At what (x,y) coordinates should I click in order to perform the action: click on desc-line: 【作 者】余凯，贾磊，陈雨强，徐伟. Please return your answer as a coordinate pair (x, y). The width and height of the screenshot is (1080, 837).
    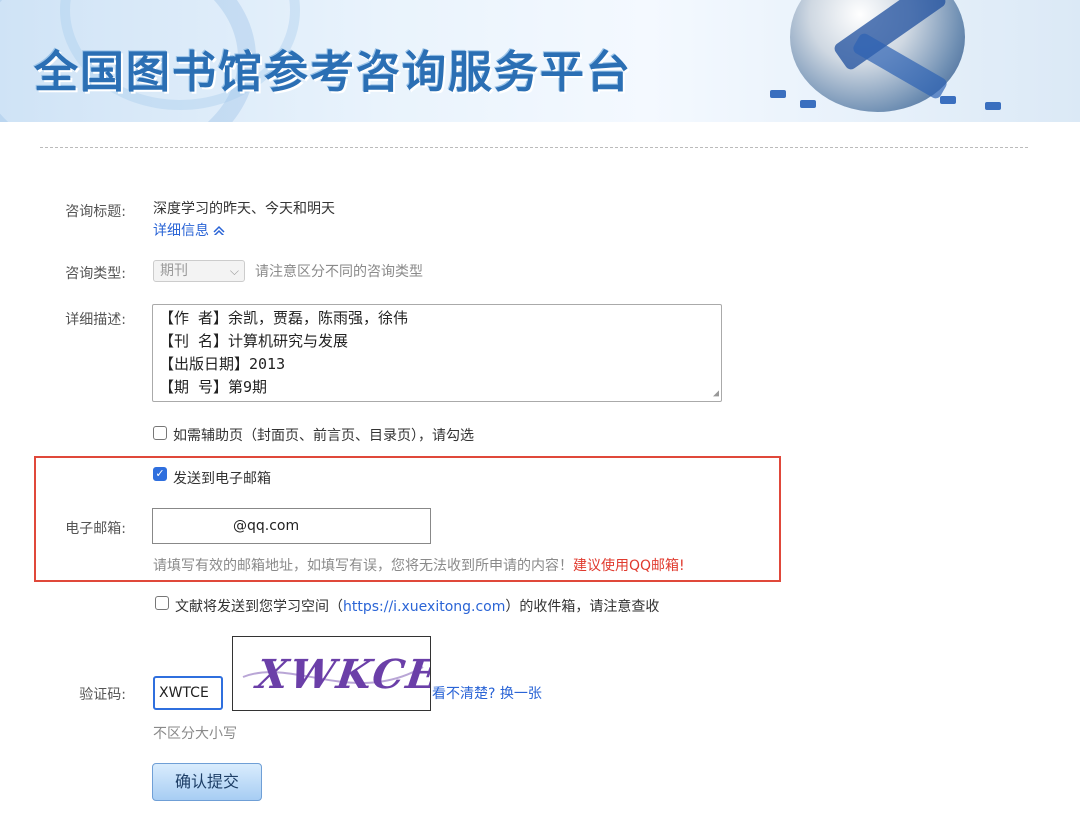
    Looking at the image, I should click on (284, 318).